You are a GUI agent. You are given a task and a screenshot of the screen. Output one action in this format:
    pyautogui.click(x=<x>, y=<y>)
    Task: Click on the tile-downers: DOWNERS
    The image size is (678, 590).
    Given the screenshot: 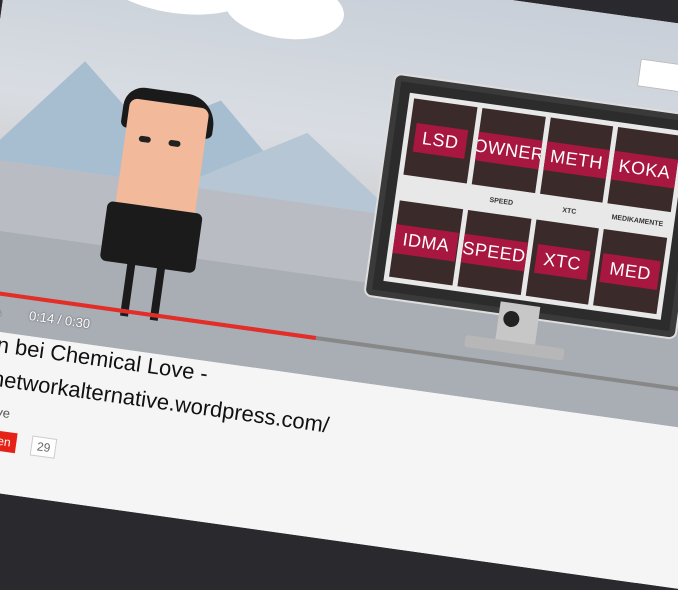 What is the action you would take?
    pyautogui.click(x=508, y=150)
    